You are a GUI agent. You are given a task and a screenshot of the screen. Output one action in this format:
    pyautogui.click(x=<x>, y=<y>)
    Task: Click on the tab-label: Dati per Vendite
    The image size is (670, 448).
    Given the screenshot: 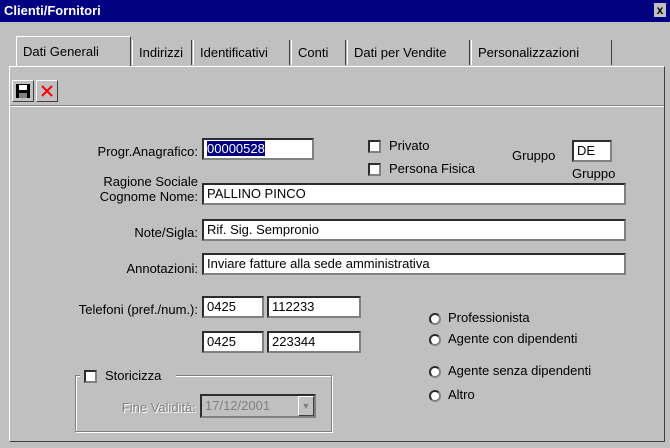 What is the action you would take?
    pyautogui.click(x=400, y=52)
    